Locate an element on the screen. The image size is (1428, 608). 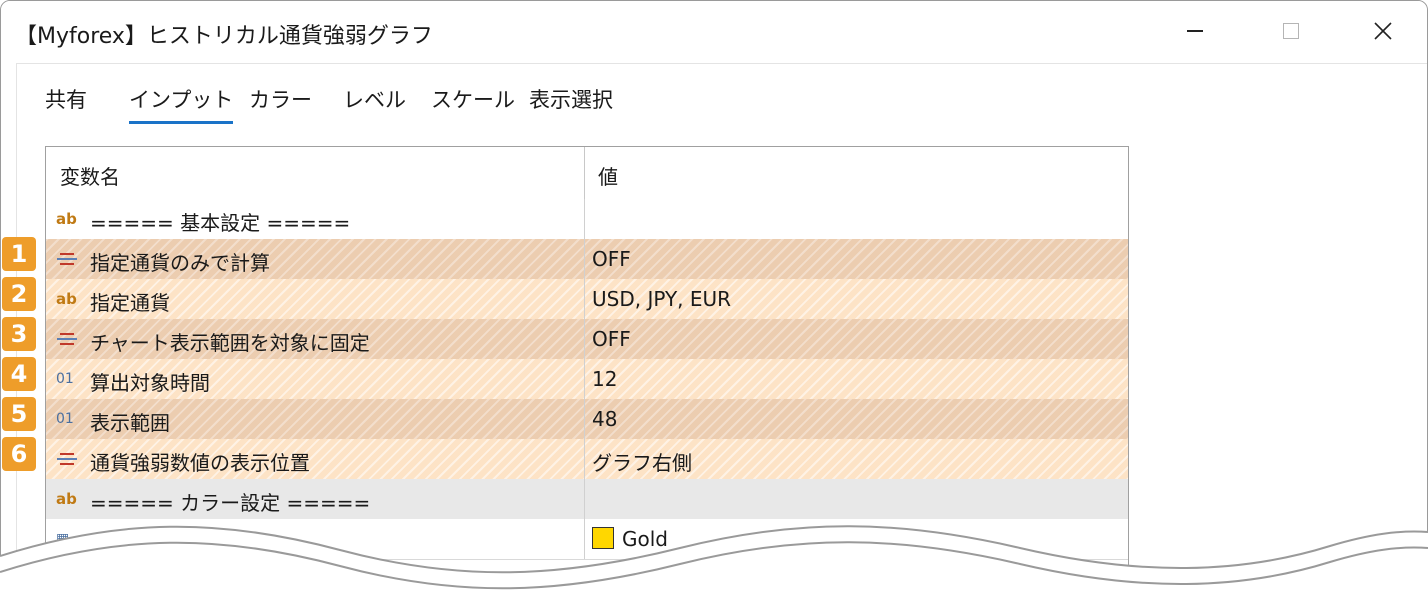
torn-edge-decoration is located at coordinates (714, 566).